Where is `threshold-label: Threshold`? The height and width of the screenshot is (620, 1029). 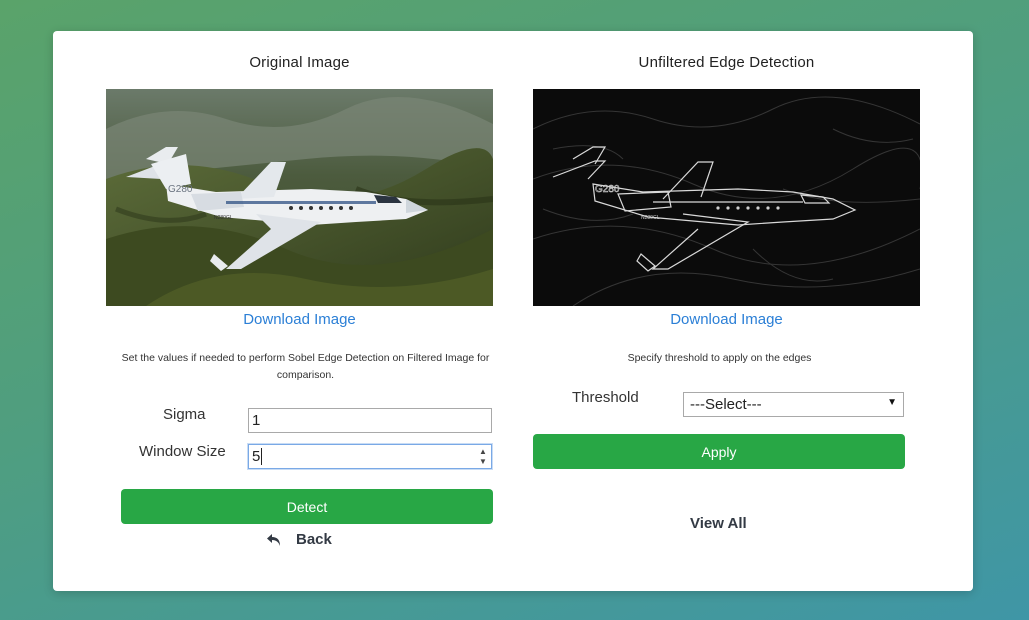
threshold-label: Threshold is located at coordinates (605, 397).